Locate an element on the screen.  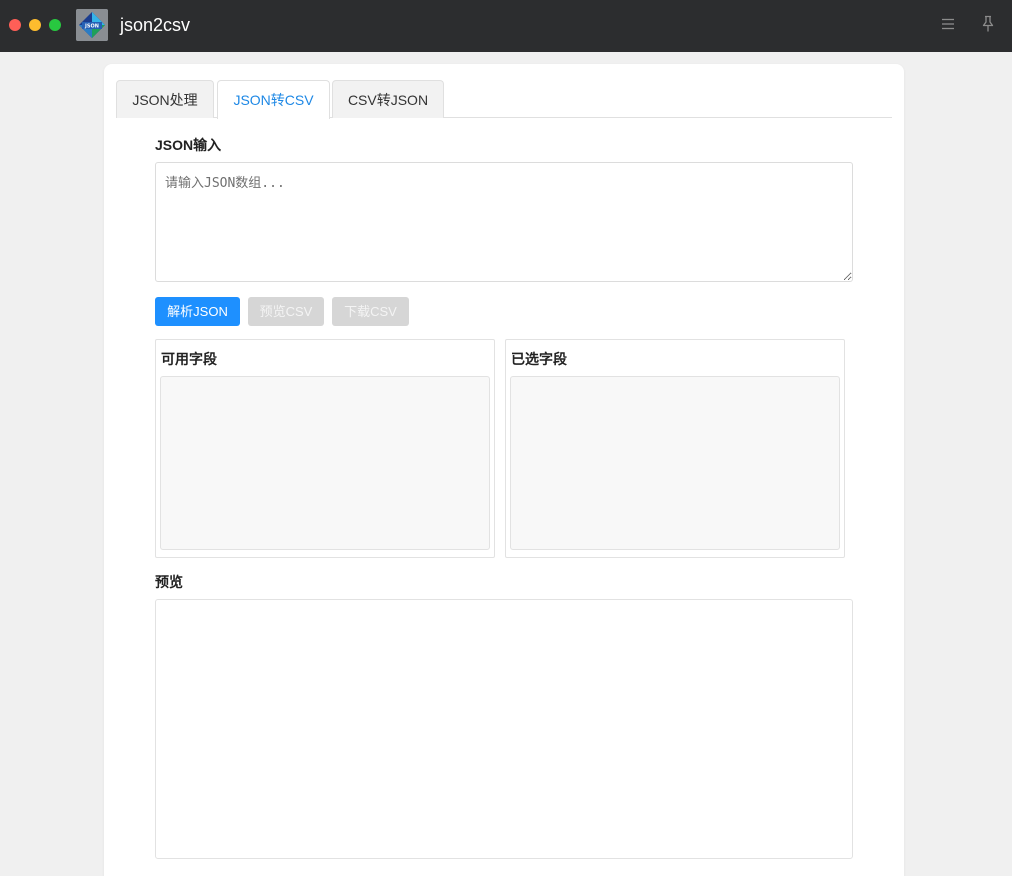
parse-json-button: 解析JSON is located at coordinates (197, 311).